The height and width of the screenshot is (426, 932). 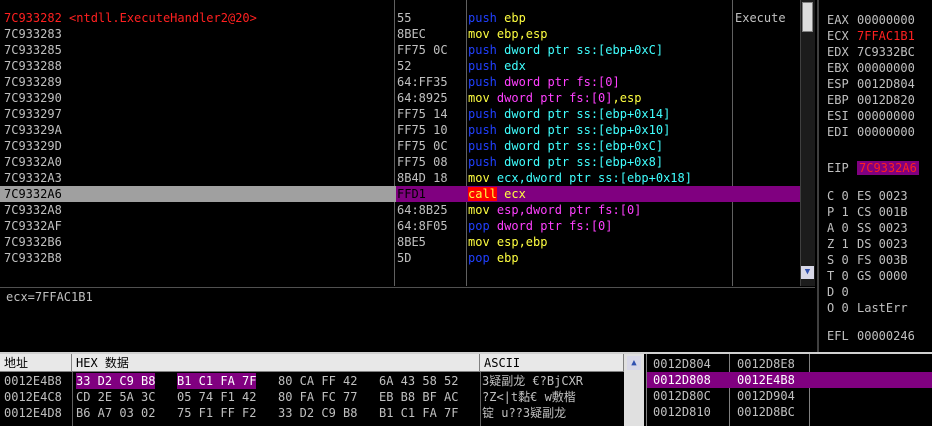 I want to click on disasm-hex-bytes: FF75 14, so click(x=422, y=114).